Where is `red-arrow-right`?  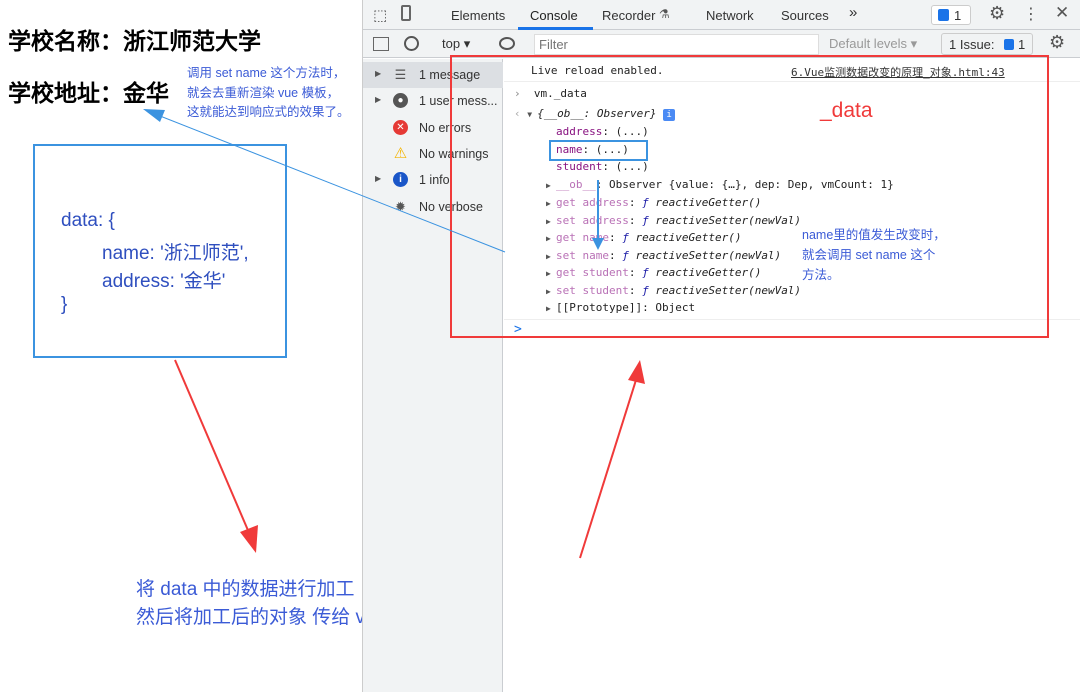 red-arrow-right is located at coordinates (608, 469).